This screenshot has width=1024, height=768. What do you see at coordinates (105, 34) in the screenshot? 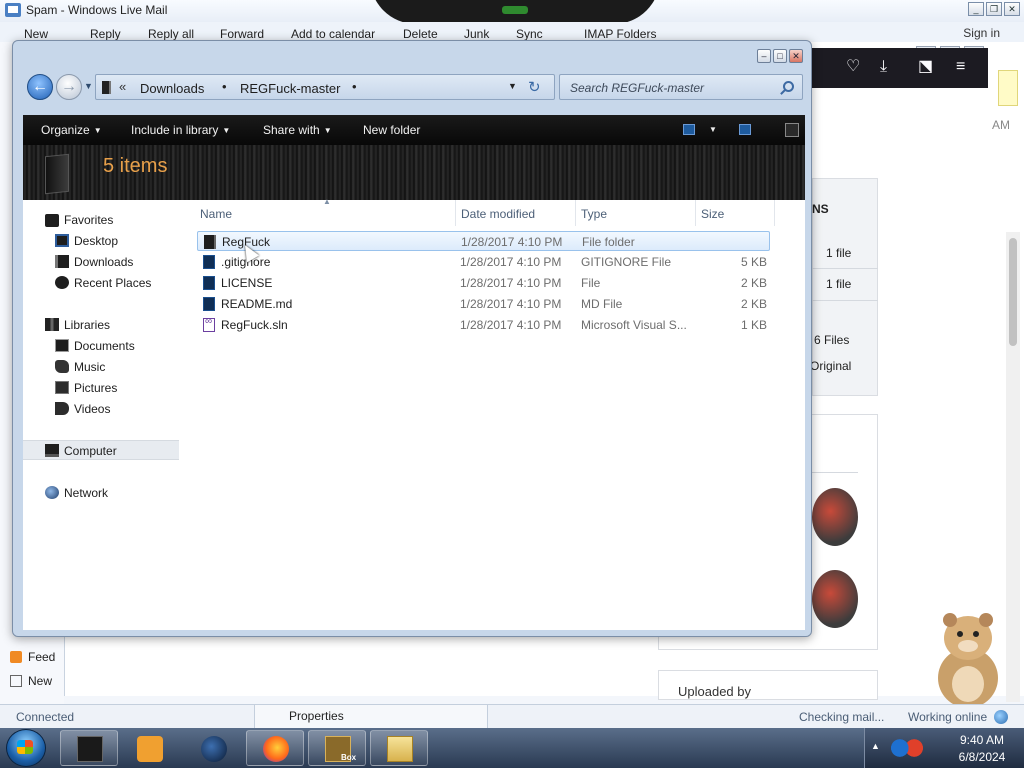
I see `mail-reply-button: Reply` at bounding box center [105, 34].